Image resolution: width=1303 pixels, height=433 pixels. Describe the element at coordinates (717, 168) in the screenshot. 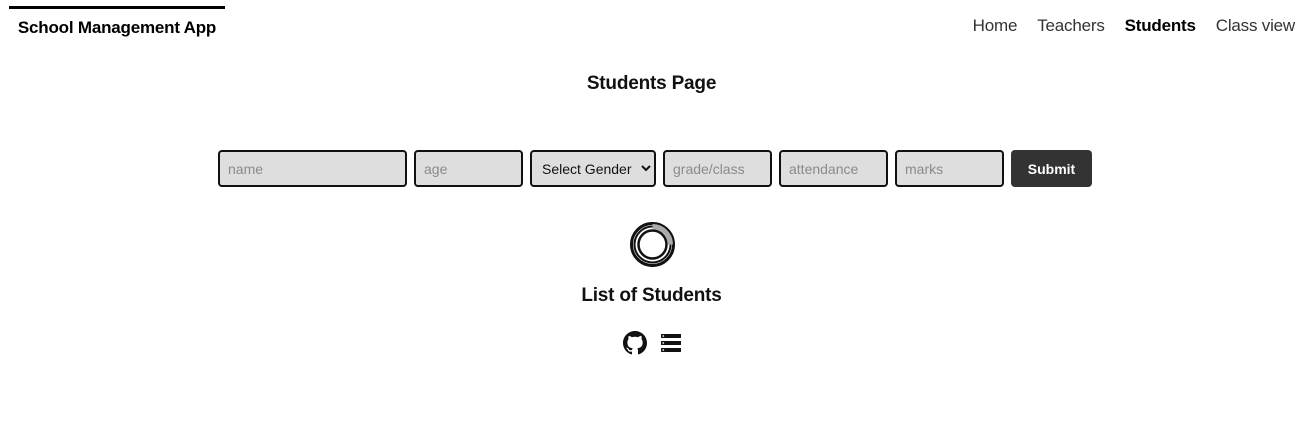

I see `grade-class-input` at that location.